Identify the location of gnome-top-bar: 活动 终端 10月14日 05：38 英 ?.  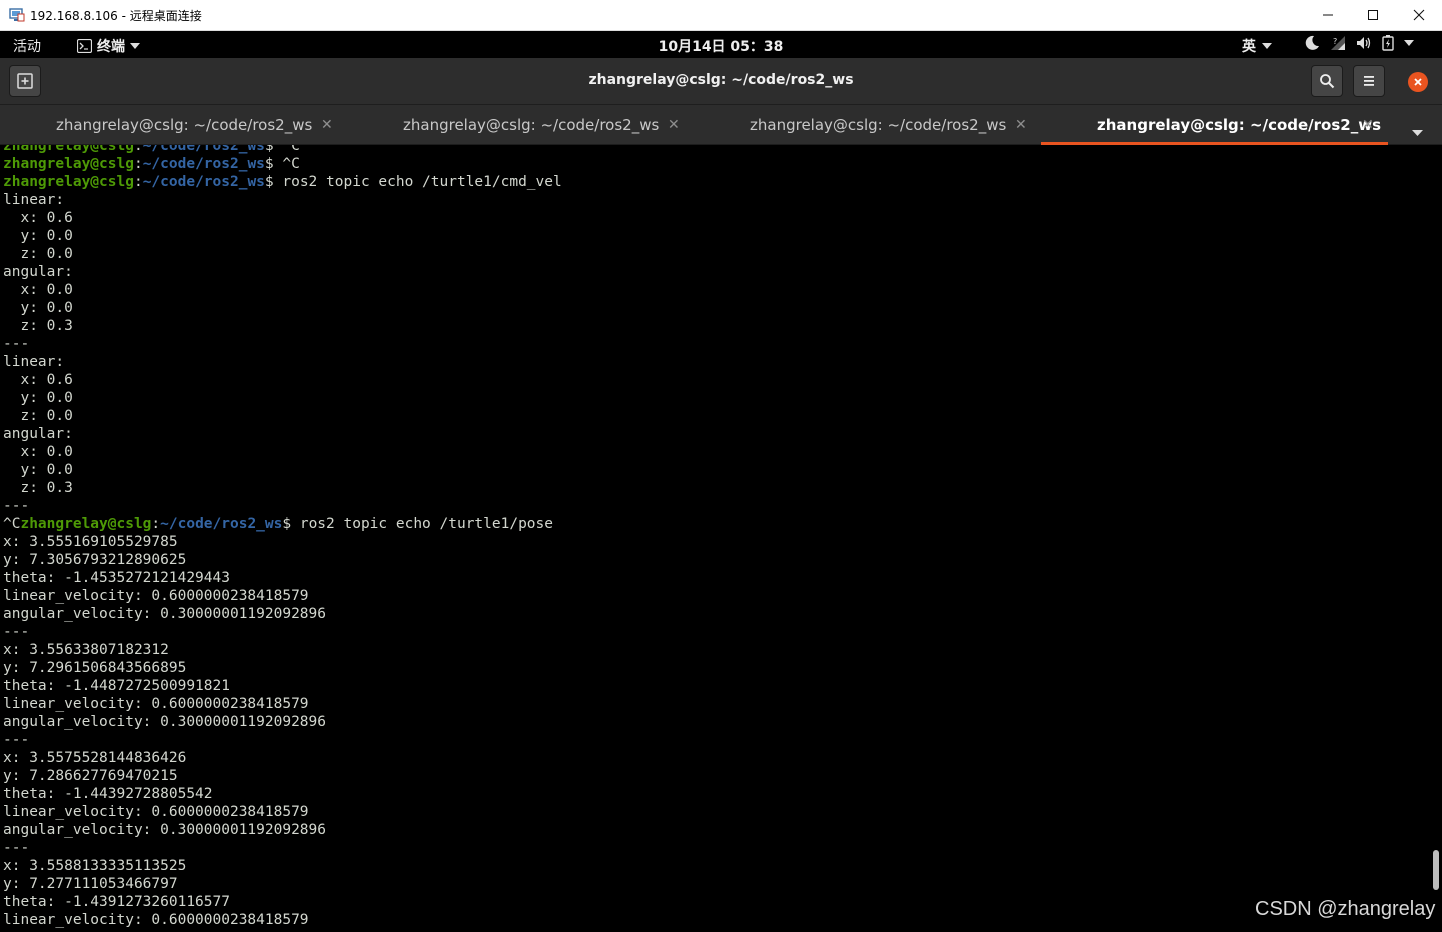
(721, 44).